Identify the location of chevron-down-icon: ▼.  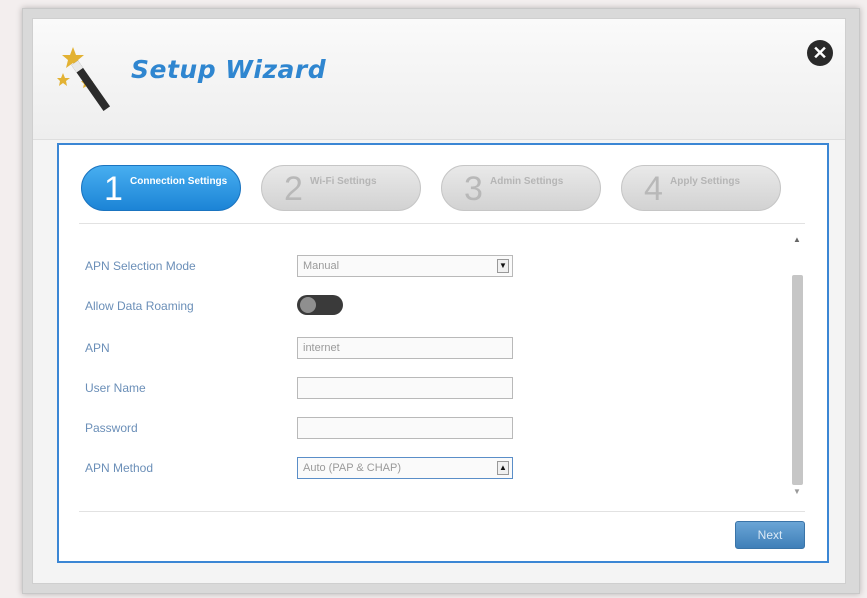
(503, 266).